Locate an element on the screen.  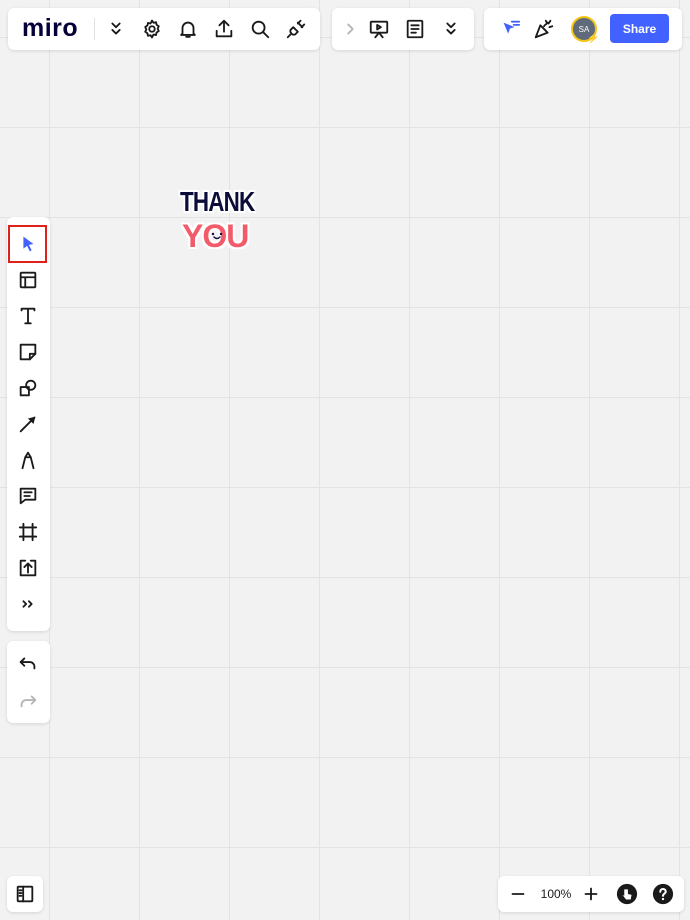
redo-icon is located at coordinates (28, 701).